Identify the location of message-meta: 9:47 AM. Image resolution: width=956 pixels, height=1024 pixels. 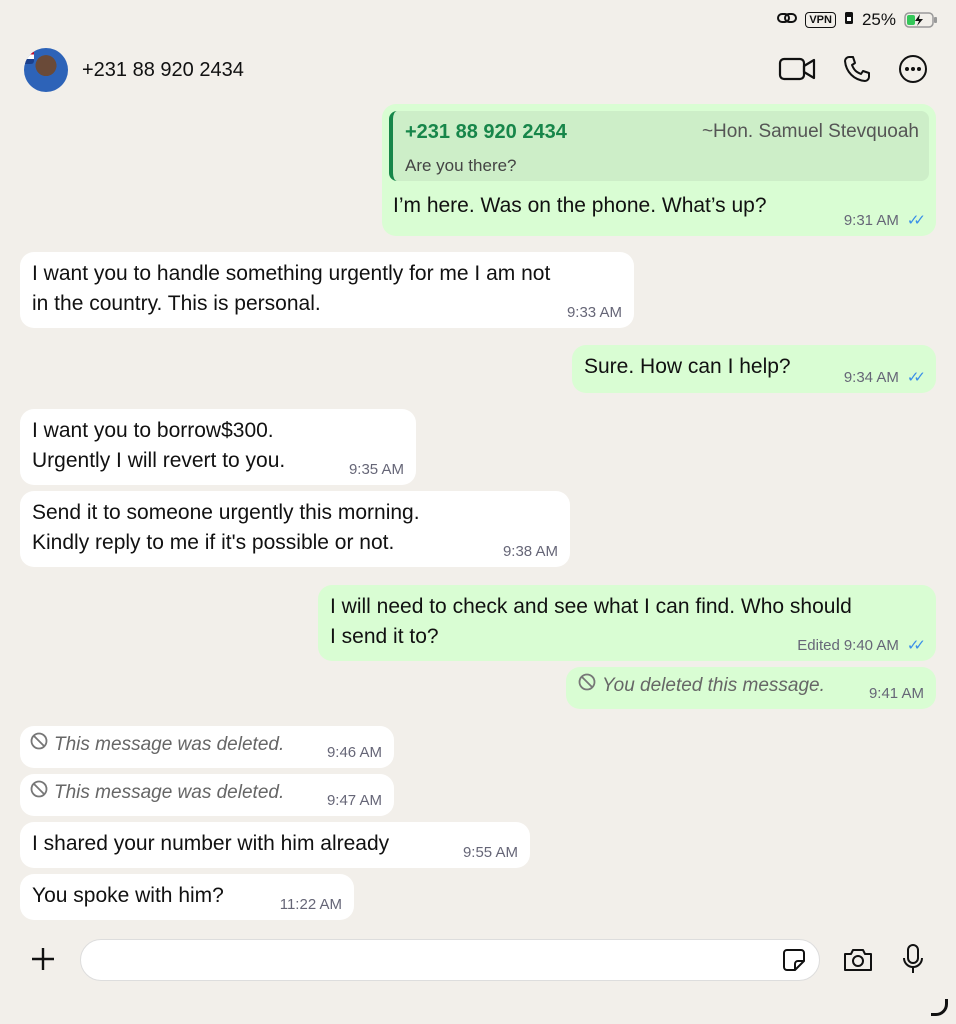
(354, 801).